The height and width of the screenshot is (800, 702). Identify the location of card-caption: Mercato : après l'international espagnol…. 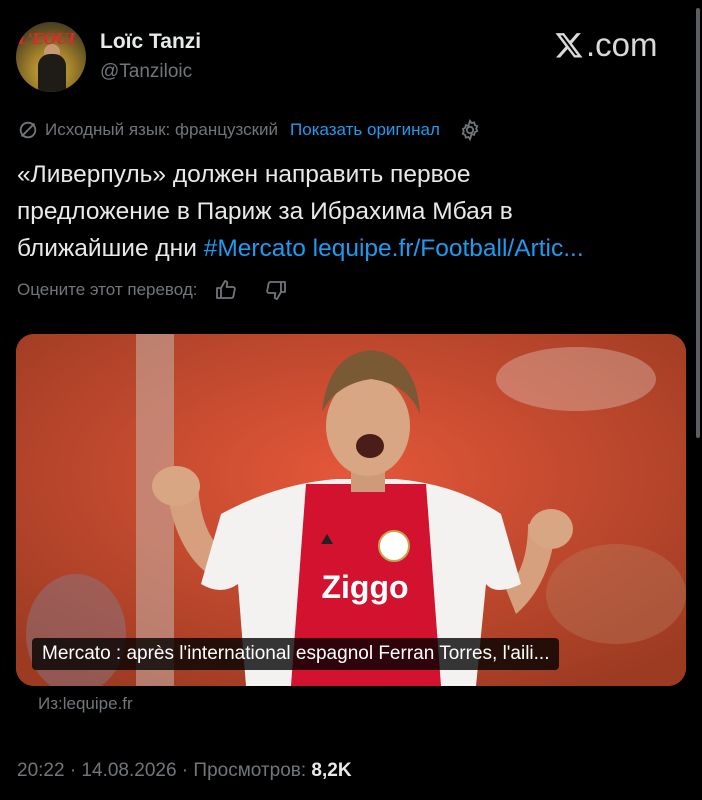
(296, 654).